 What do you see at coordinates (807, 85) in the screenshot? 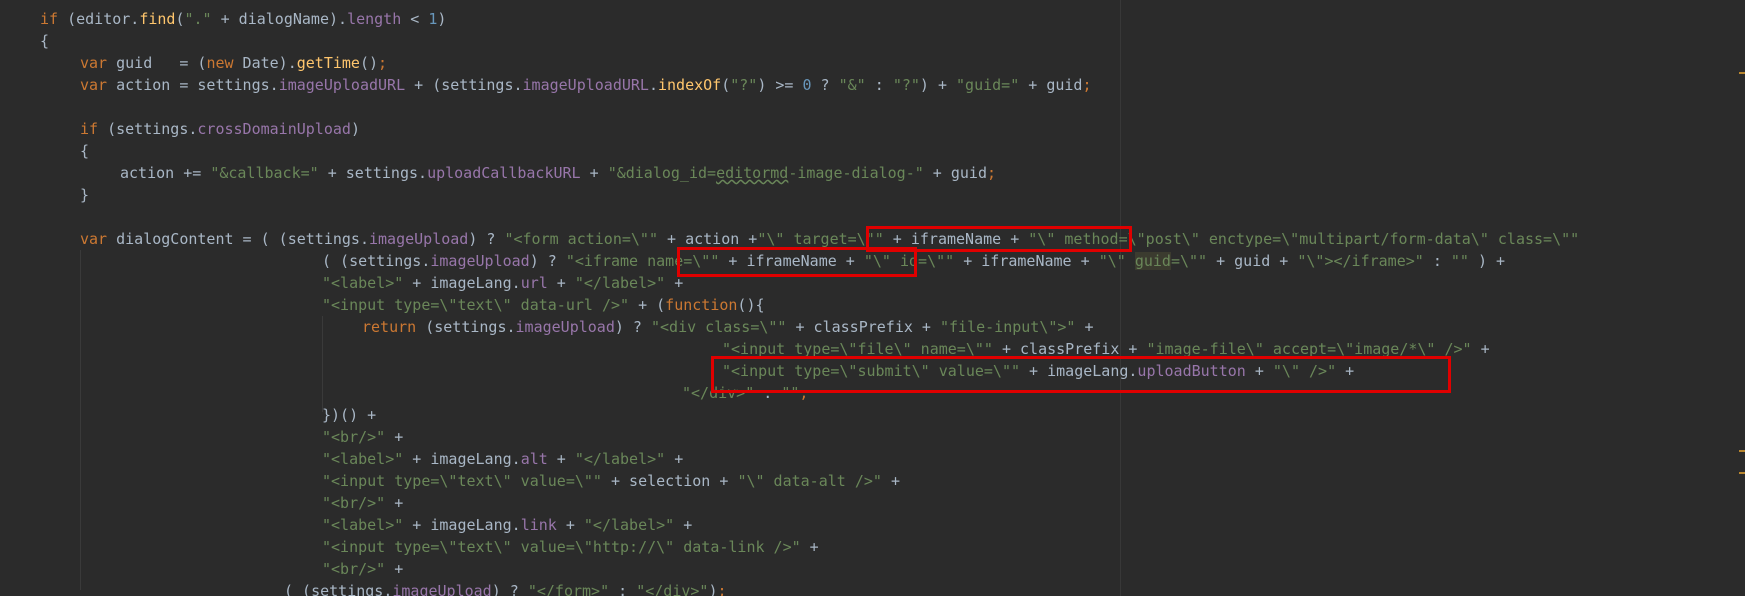
I see `code-token: 0` at bounding box center [807, 85].